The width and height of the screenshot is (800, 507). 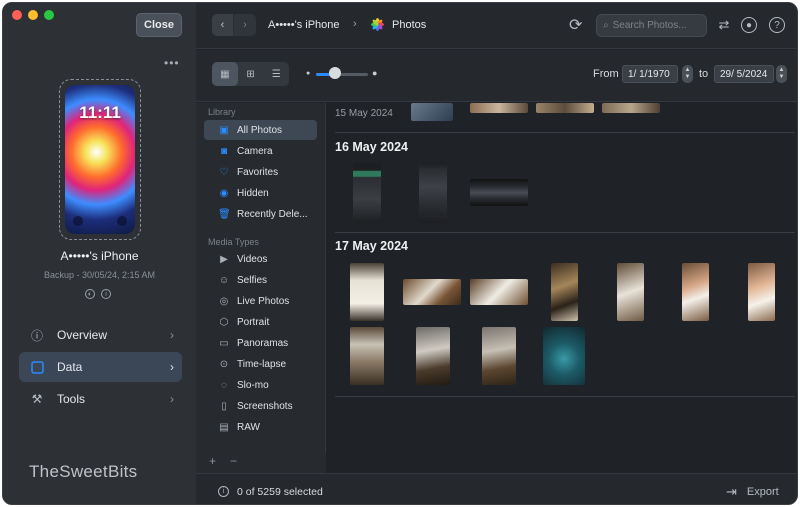 What do you see at coordinates (260, 301) in the screenshot?
I see `sidebar-item-live-photos: ◎ Live Photos` at bounding box center [260, 301].